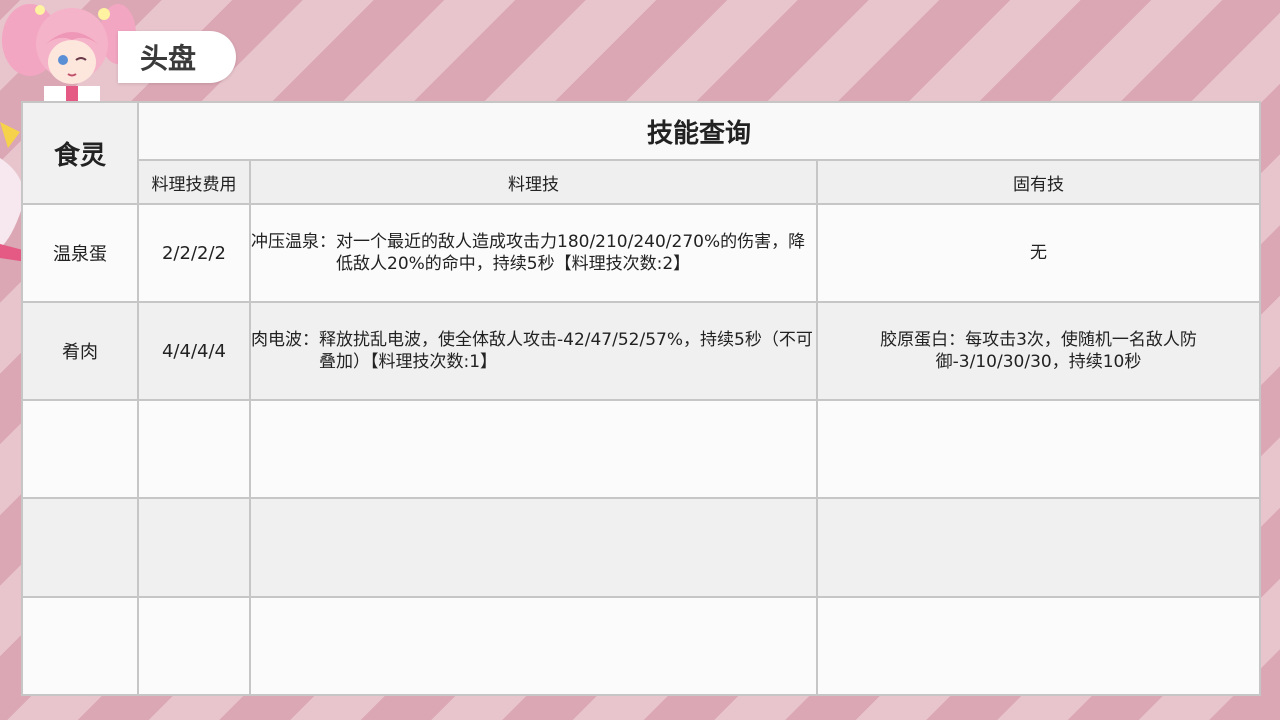  Describe the element at coordinates (80, 351) in the screenshot. I see `food-soul-name: 肴肉` at that location.